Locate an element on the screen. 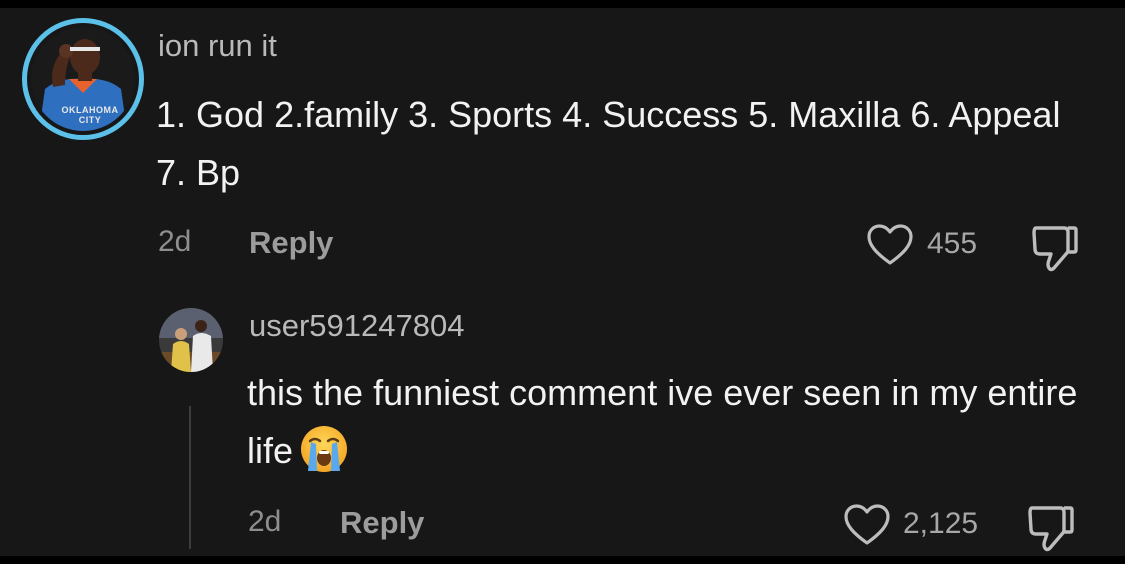 This screenshot has width=1125, height=564. thread-line is located at coordinates (190, 477).